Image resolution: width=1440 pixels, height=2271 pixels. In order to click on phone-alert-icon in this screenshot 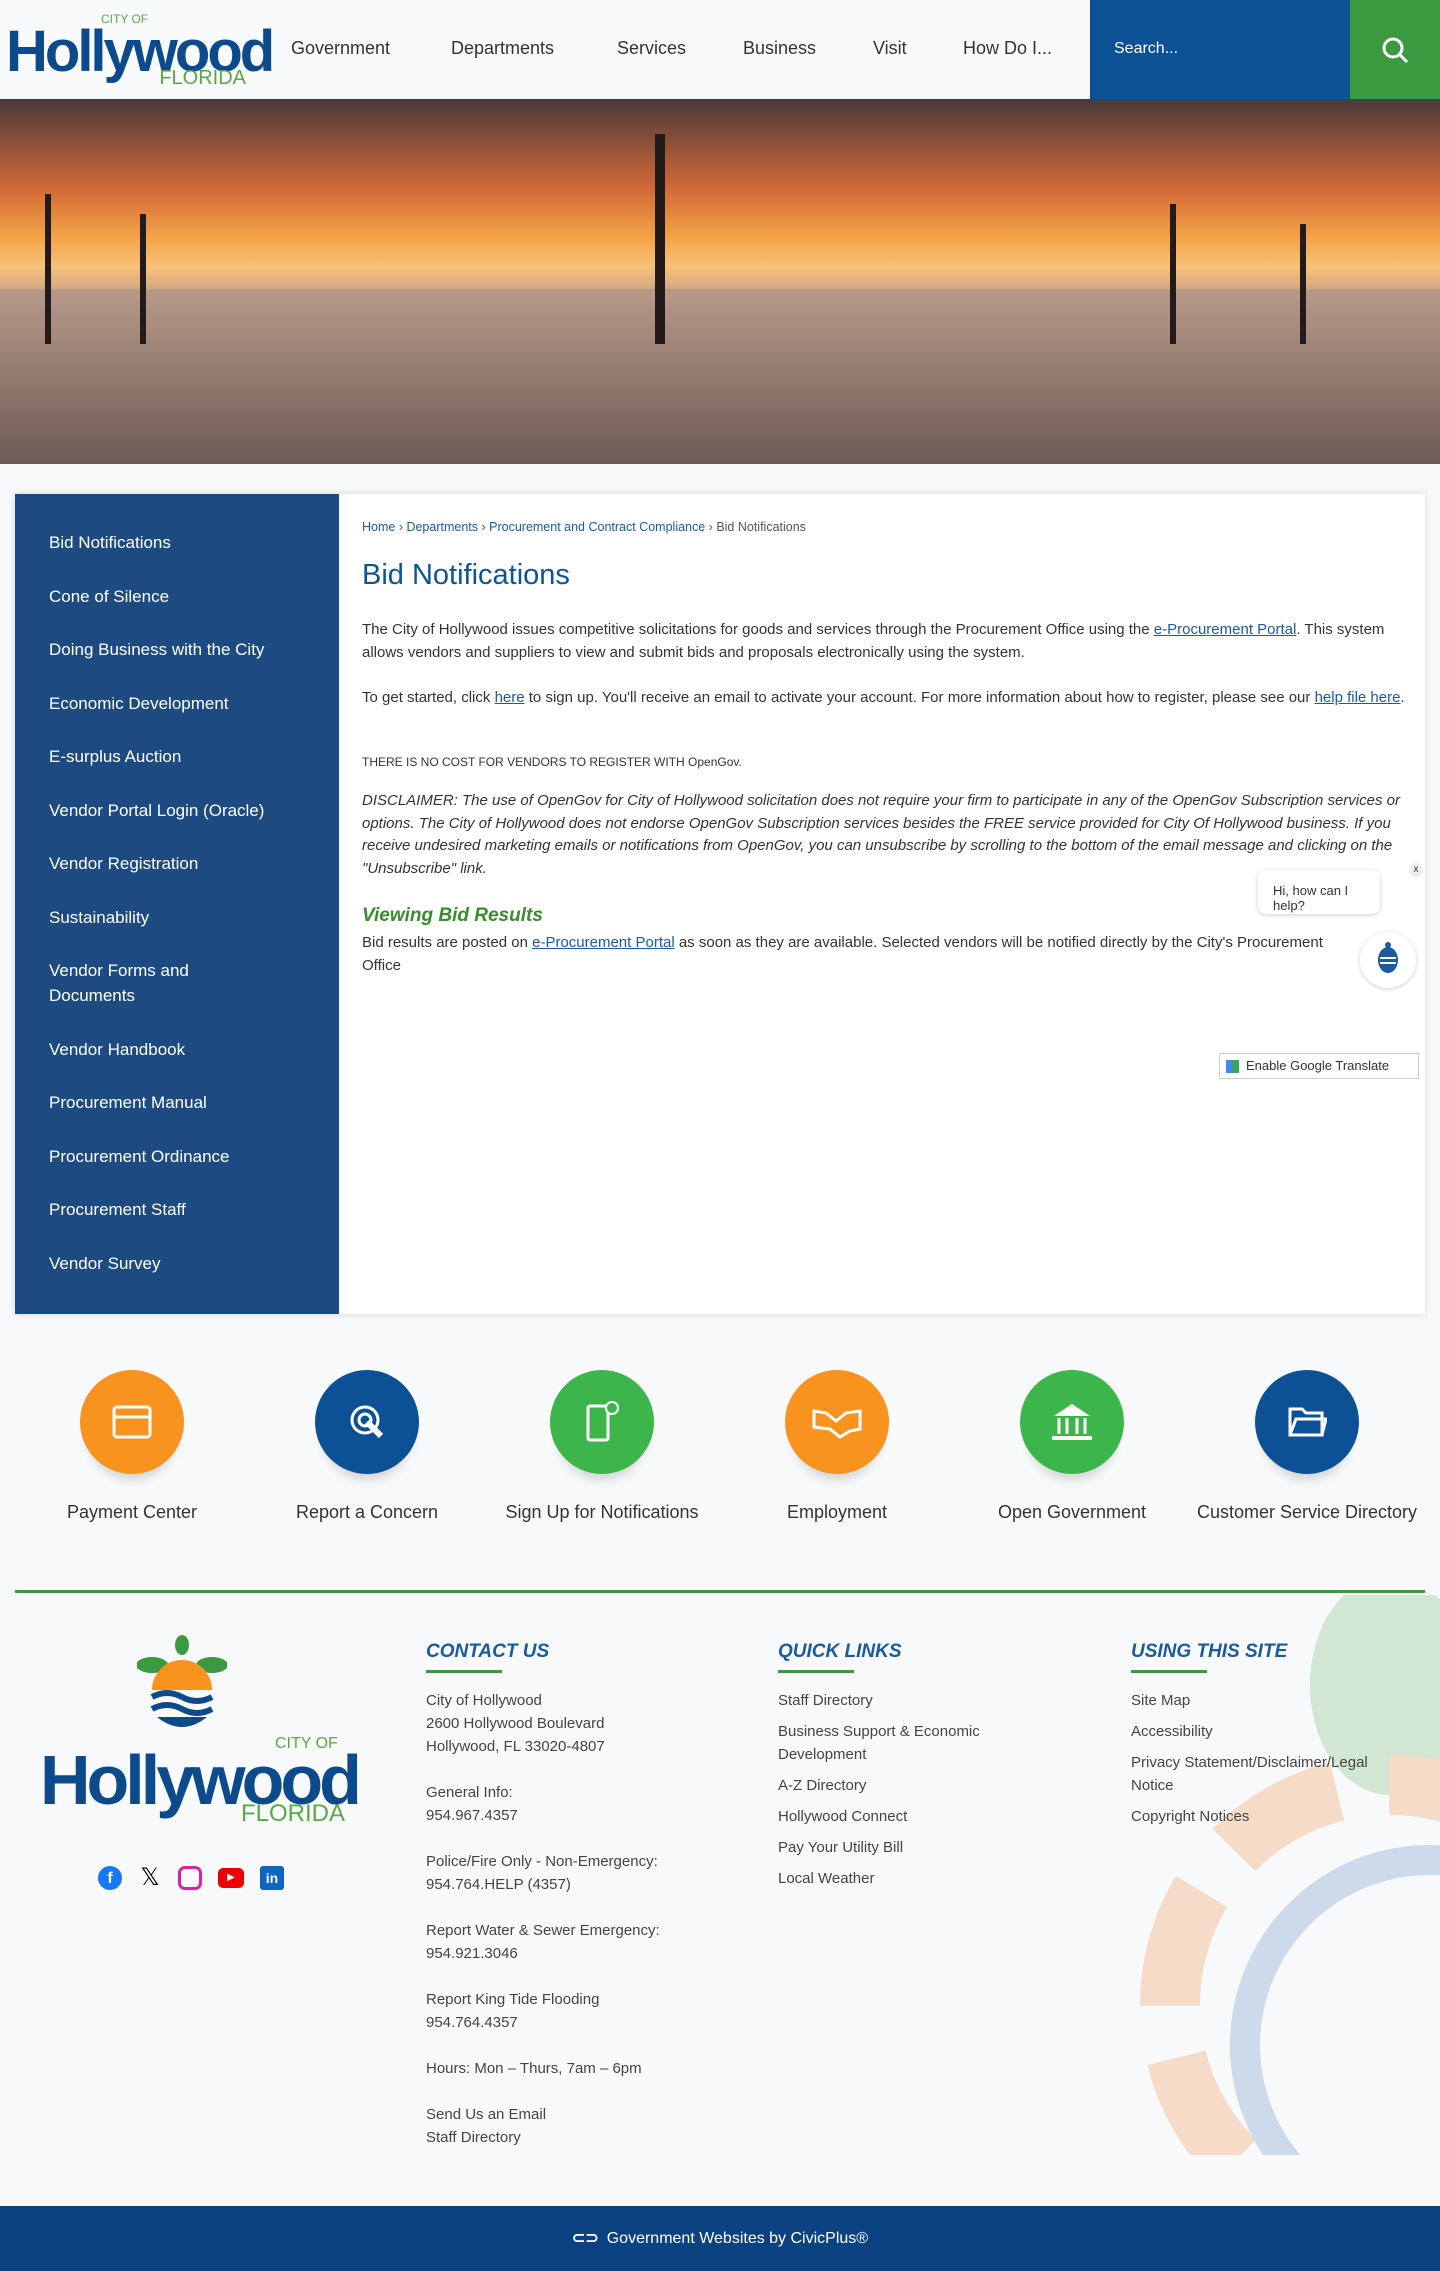, I will do `click(602, 1422)`.